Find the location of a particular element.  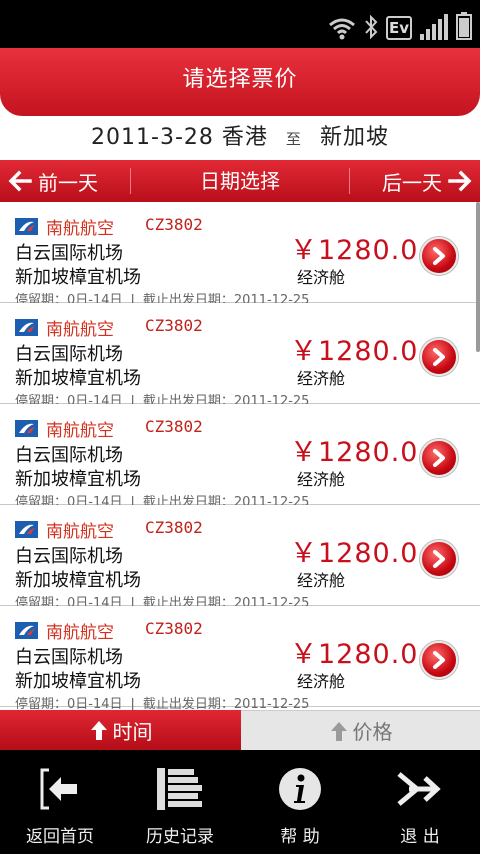

help-button: 帮 助 is located at coordinates (300, 802).